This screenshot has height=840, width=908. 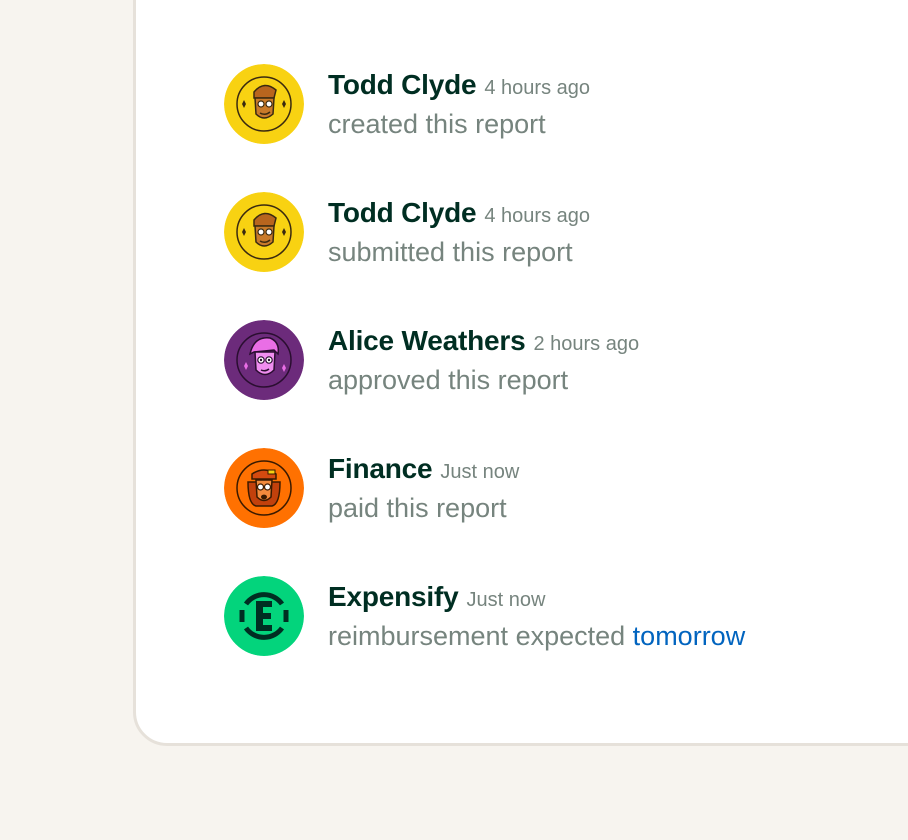 I want to click on action-text: created this report, so click(x=437, y=124).